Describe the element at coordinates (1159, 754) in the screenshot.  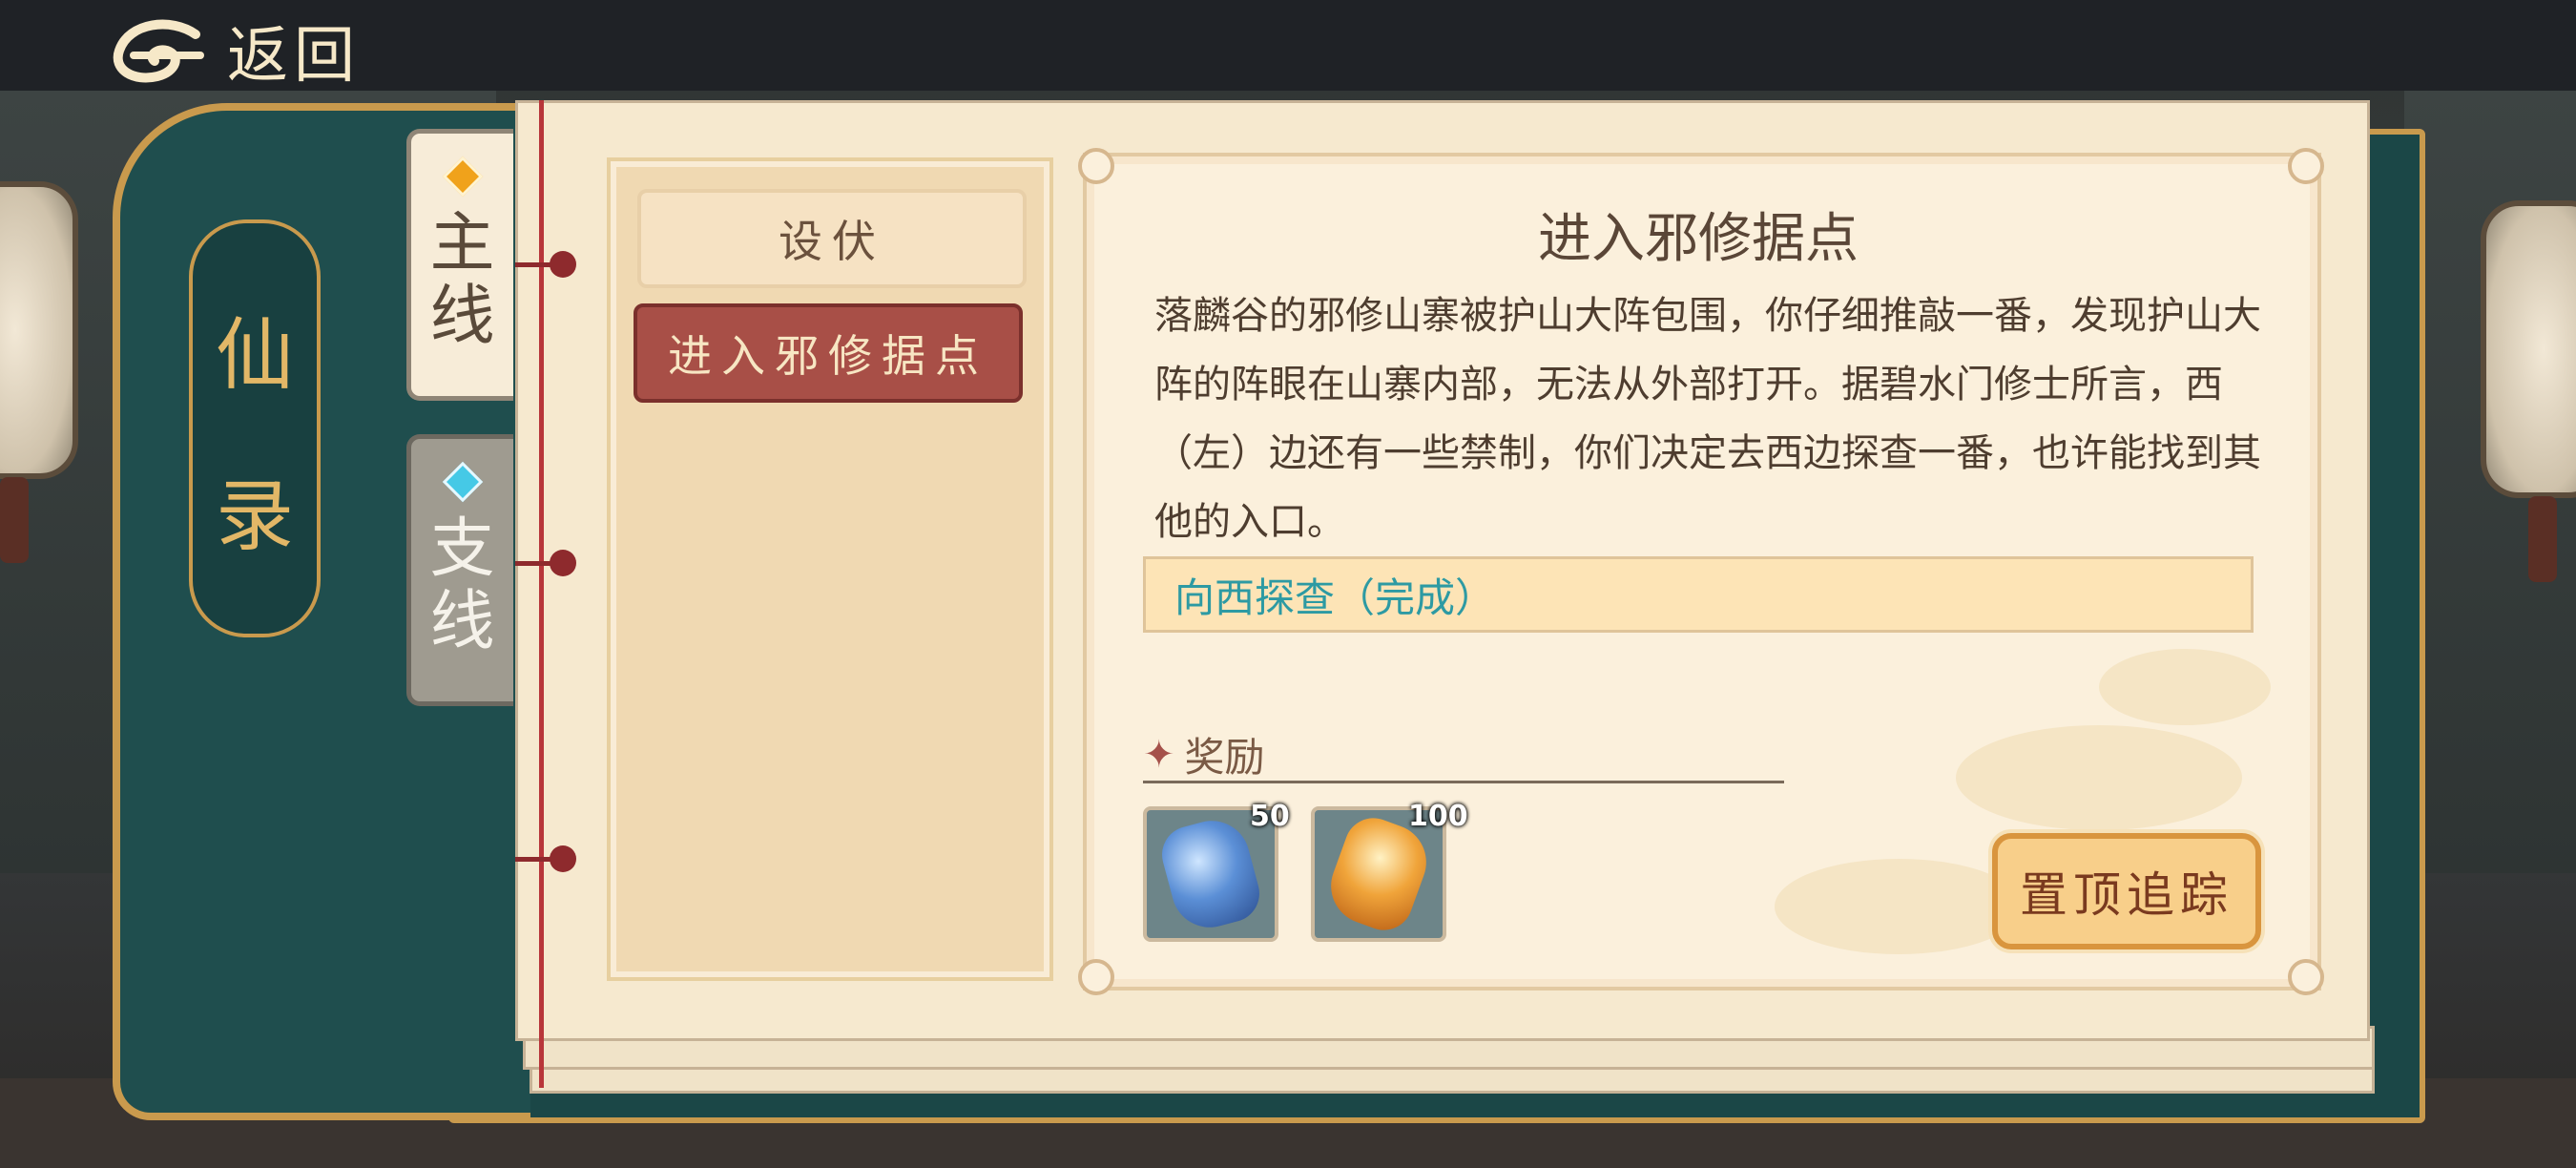
I see `sparkle-icon: ✦` at that location.